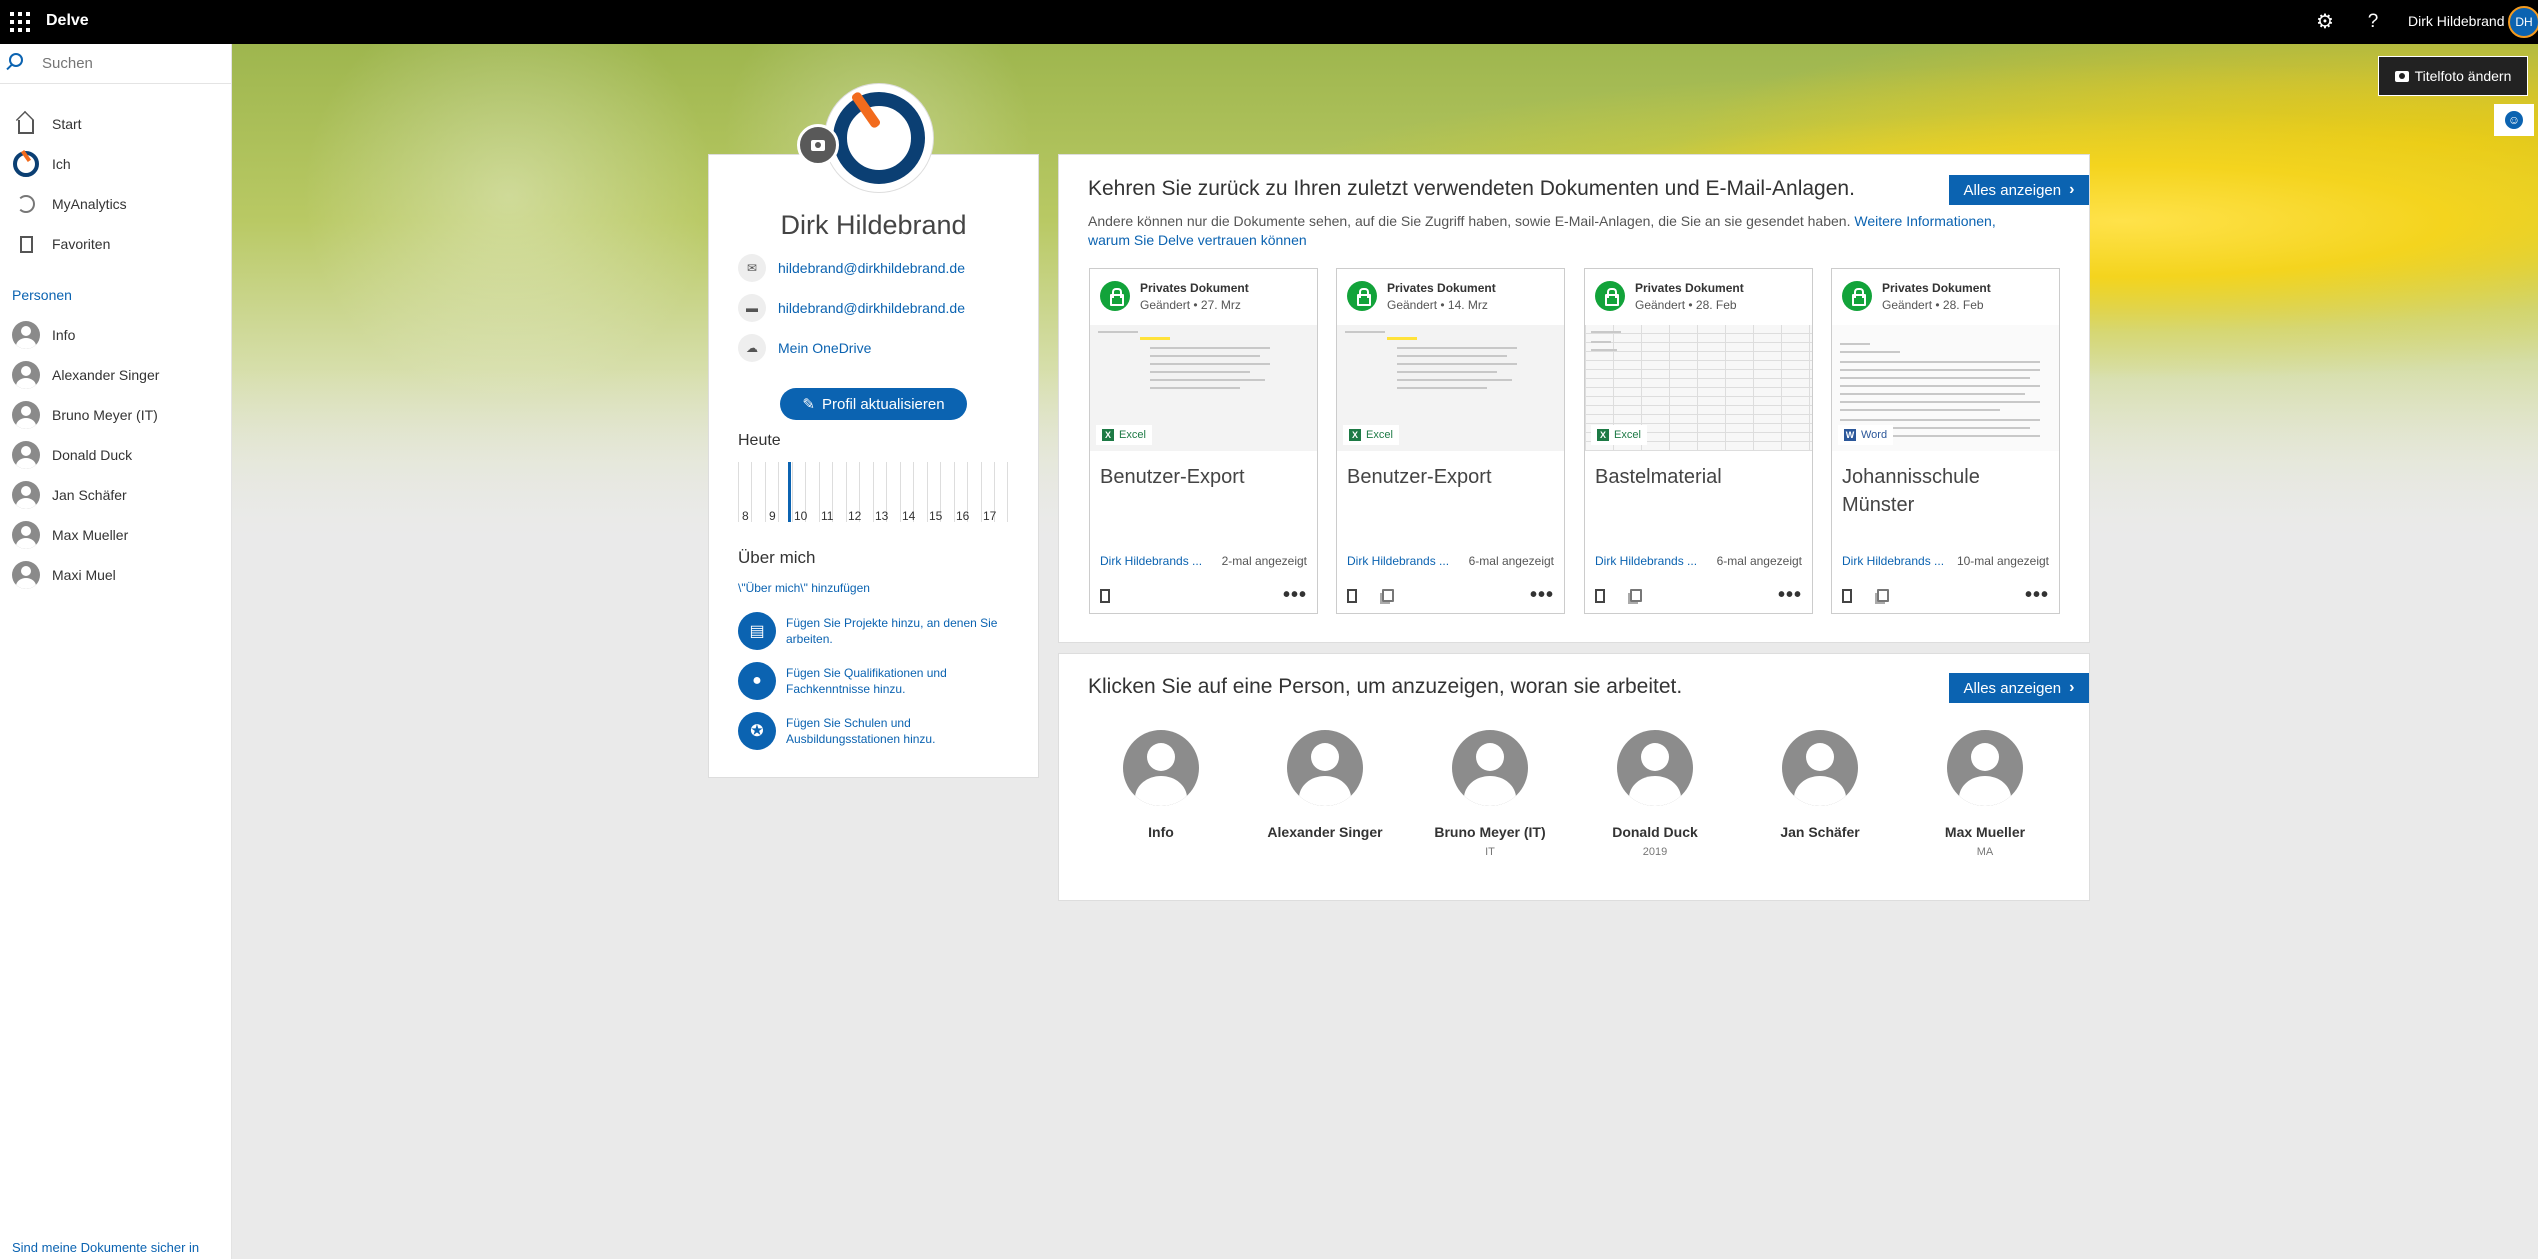  Describe the element at coordinates (789, 492) in the screenshot. I see `current-time-marker` at that location.